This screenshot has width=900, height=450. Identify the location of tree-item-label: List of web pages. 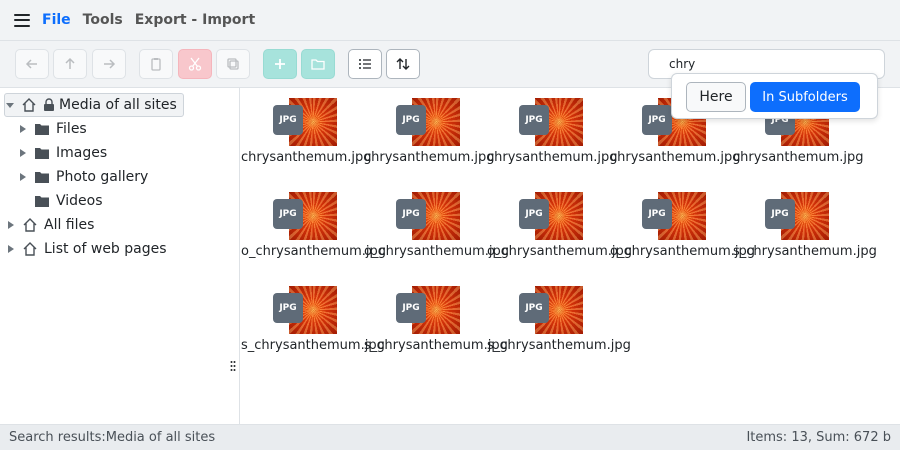
(105, 249).